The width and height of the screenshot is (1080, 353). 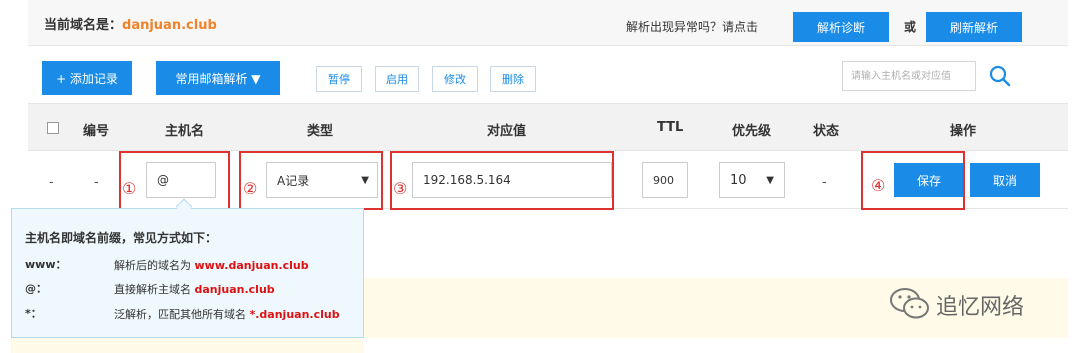 What do you see at coordinates (46, 264) in the screenshot?
I see `tooltip-key-www: www：` at bounding box center [46, 264].